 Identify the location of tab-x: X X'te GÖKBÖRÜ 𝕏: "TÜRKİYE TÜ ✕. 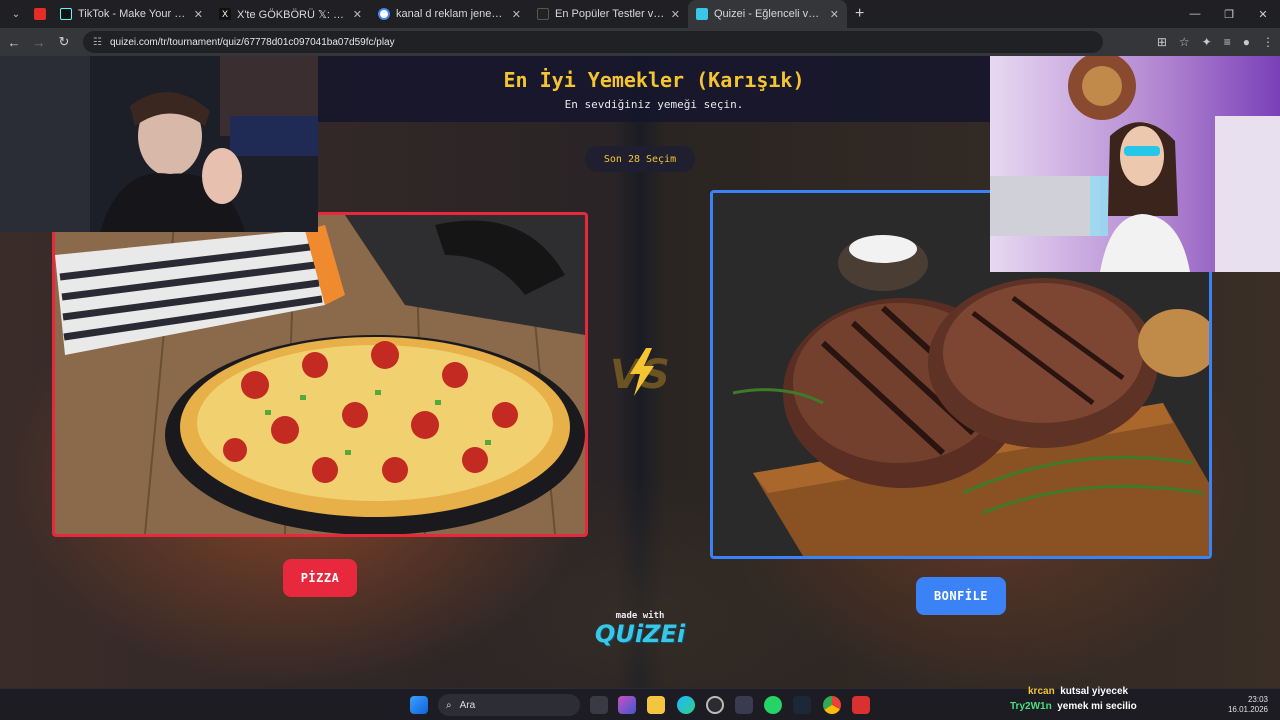
(290, 14).